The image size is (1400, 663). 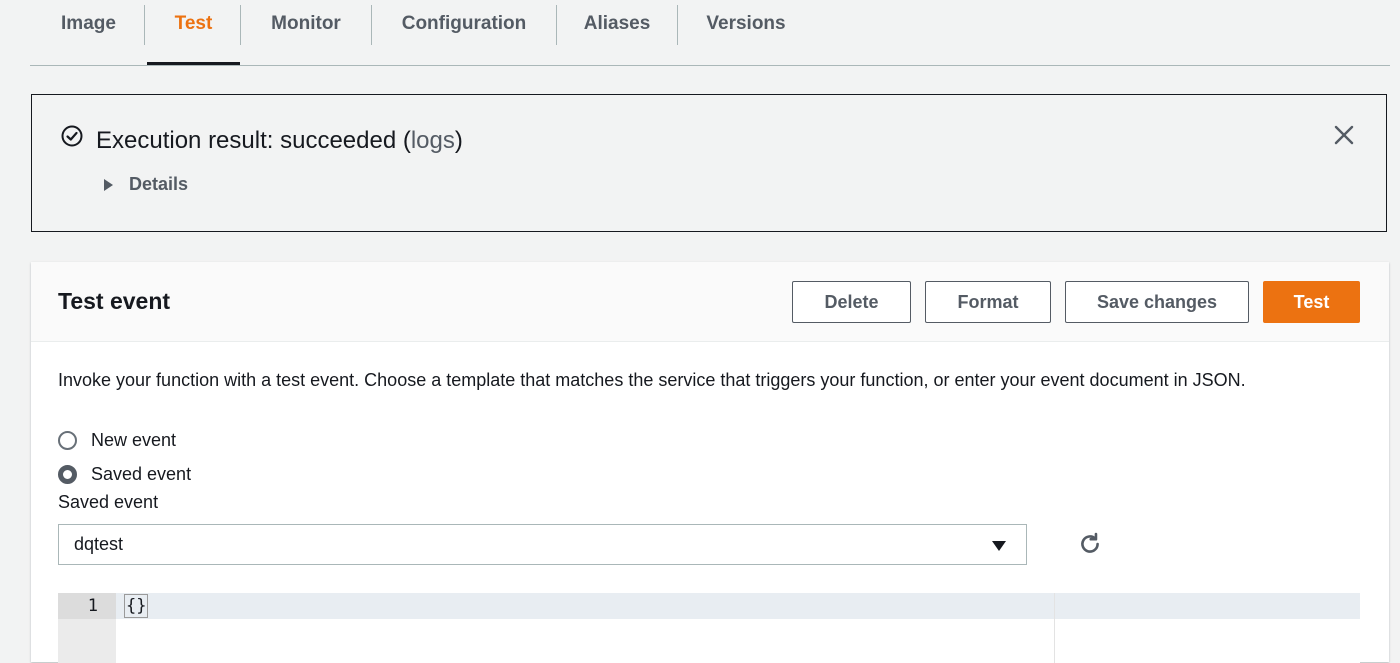 I want to click on format-button: Format, so click(x=988, y=302).